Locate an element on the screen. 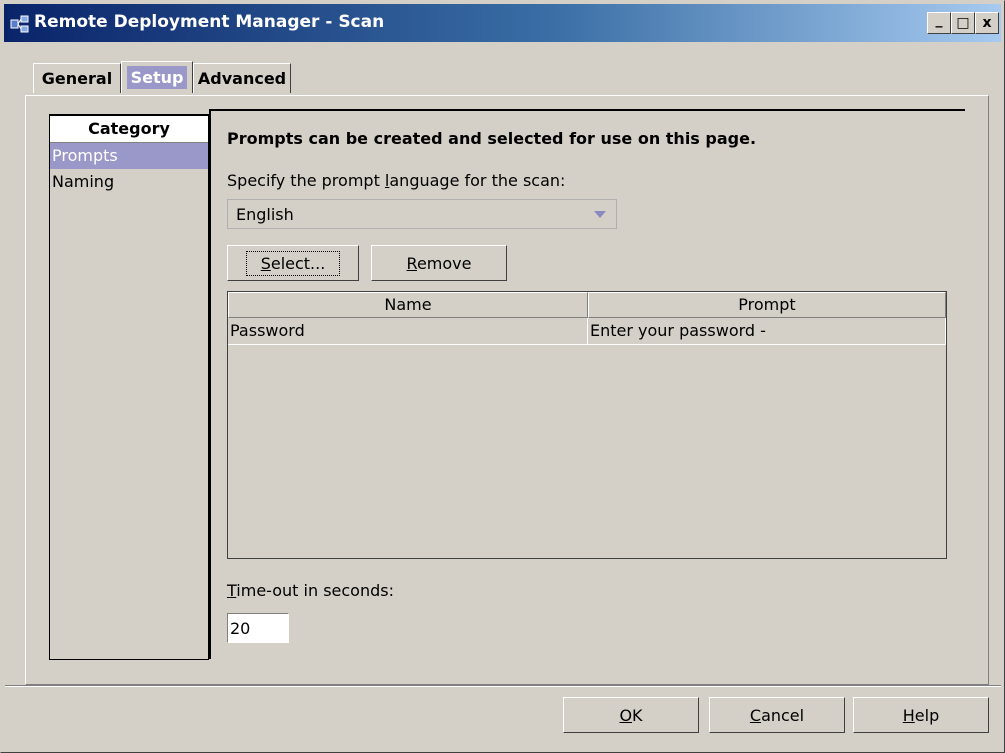 The width and height of the screenshot is (1005, 753). help-button: Help is located at coordinates (921, 715).